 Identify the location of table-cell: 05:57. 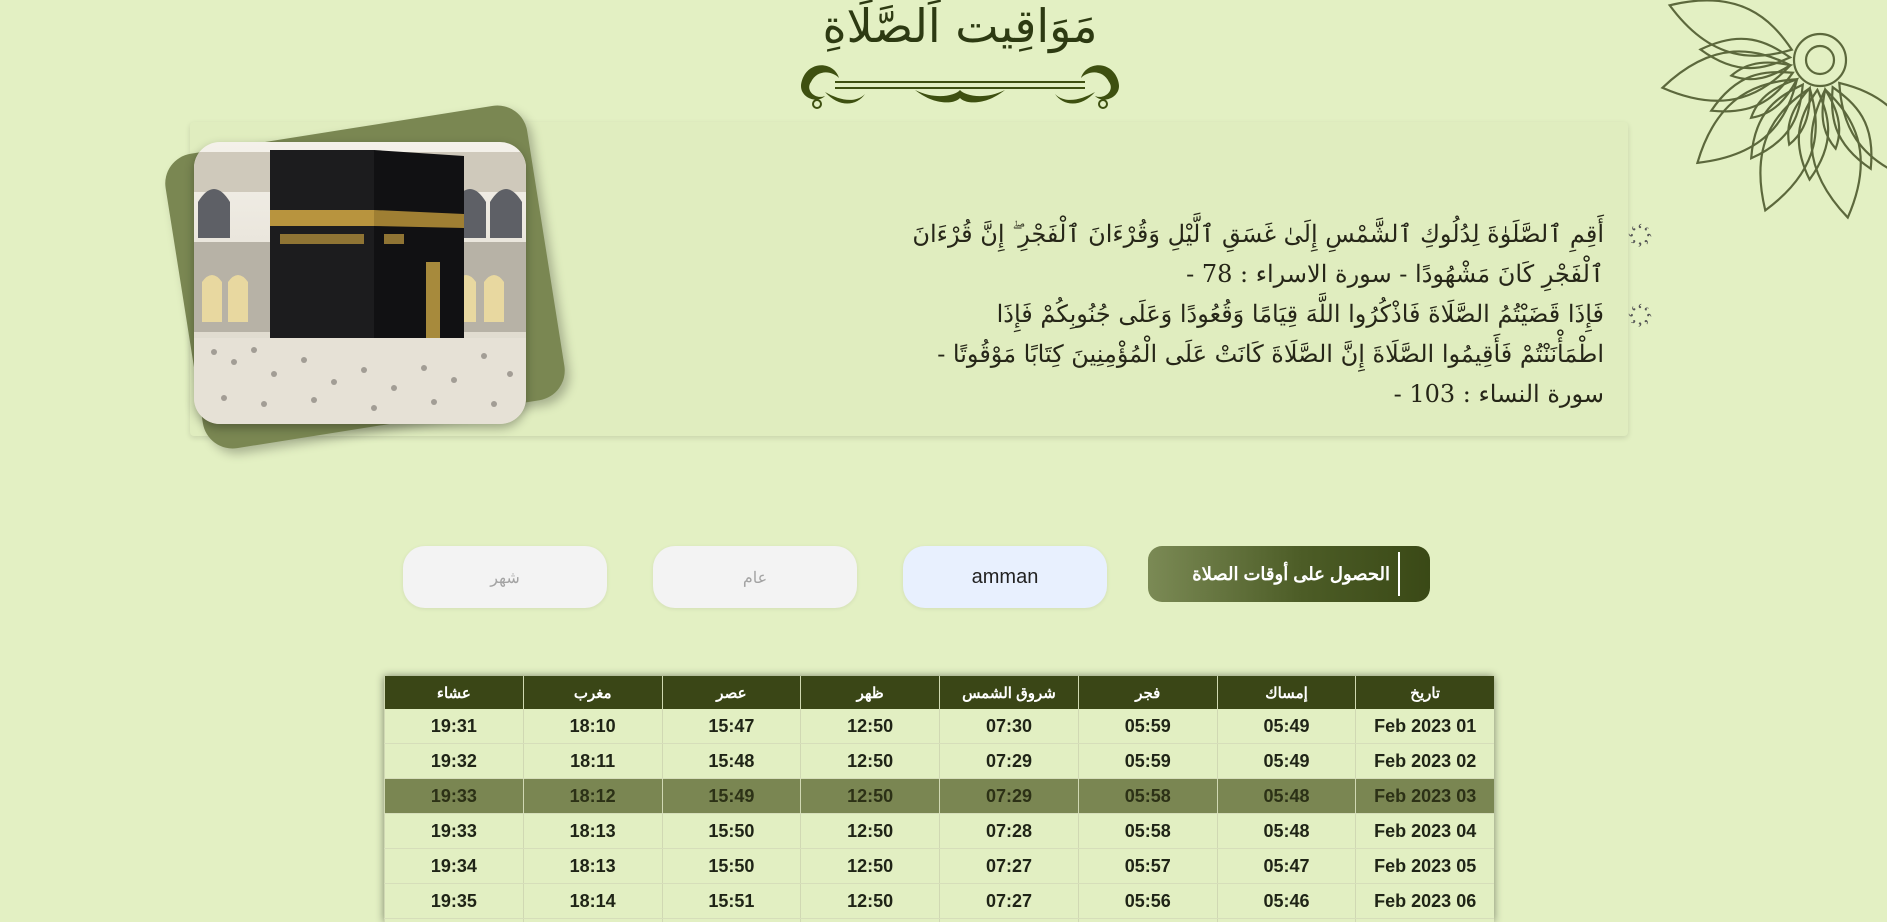
(1147, 866).